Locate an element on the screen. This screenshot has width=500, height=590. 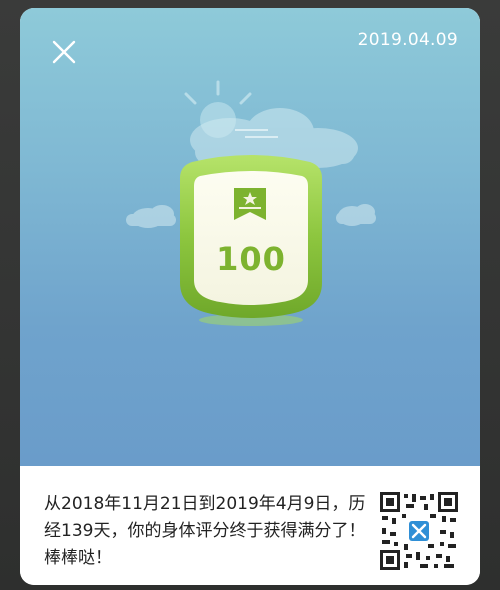
sun-rays-icon is located at coordinates (218, 92).